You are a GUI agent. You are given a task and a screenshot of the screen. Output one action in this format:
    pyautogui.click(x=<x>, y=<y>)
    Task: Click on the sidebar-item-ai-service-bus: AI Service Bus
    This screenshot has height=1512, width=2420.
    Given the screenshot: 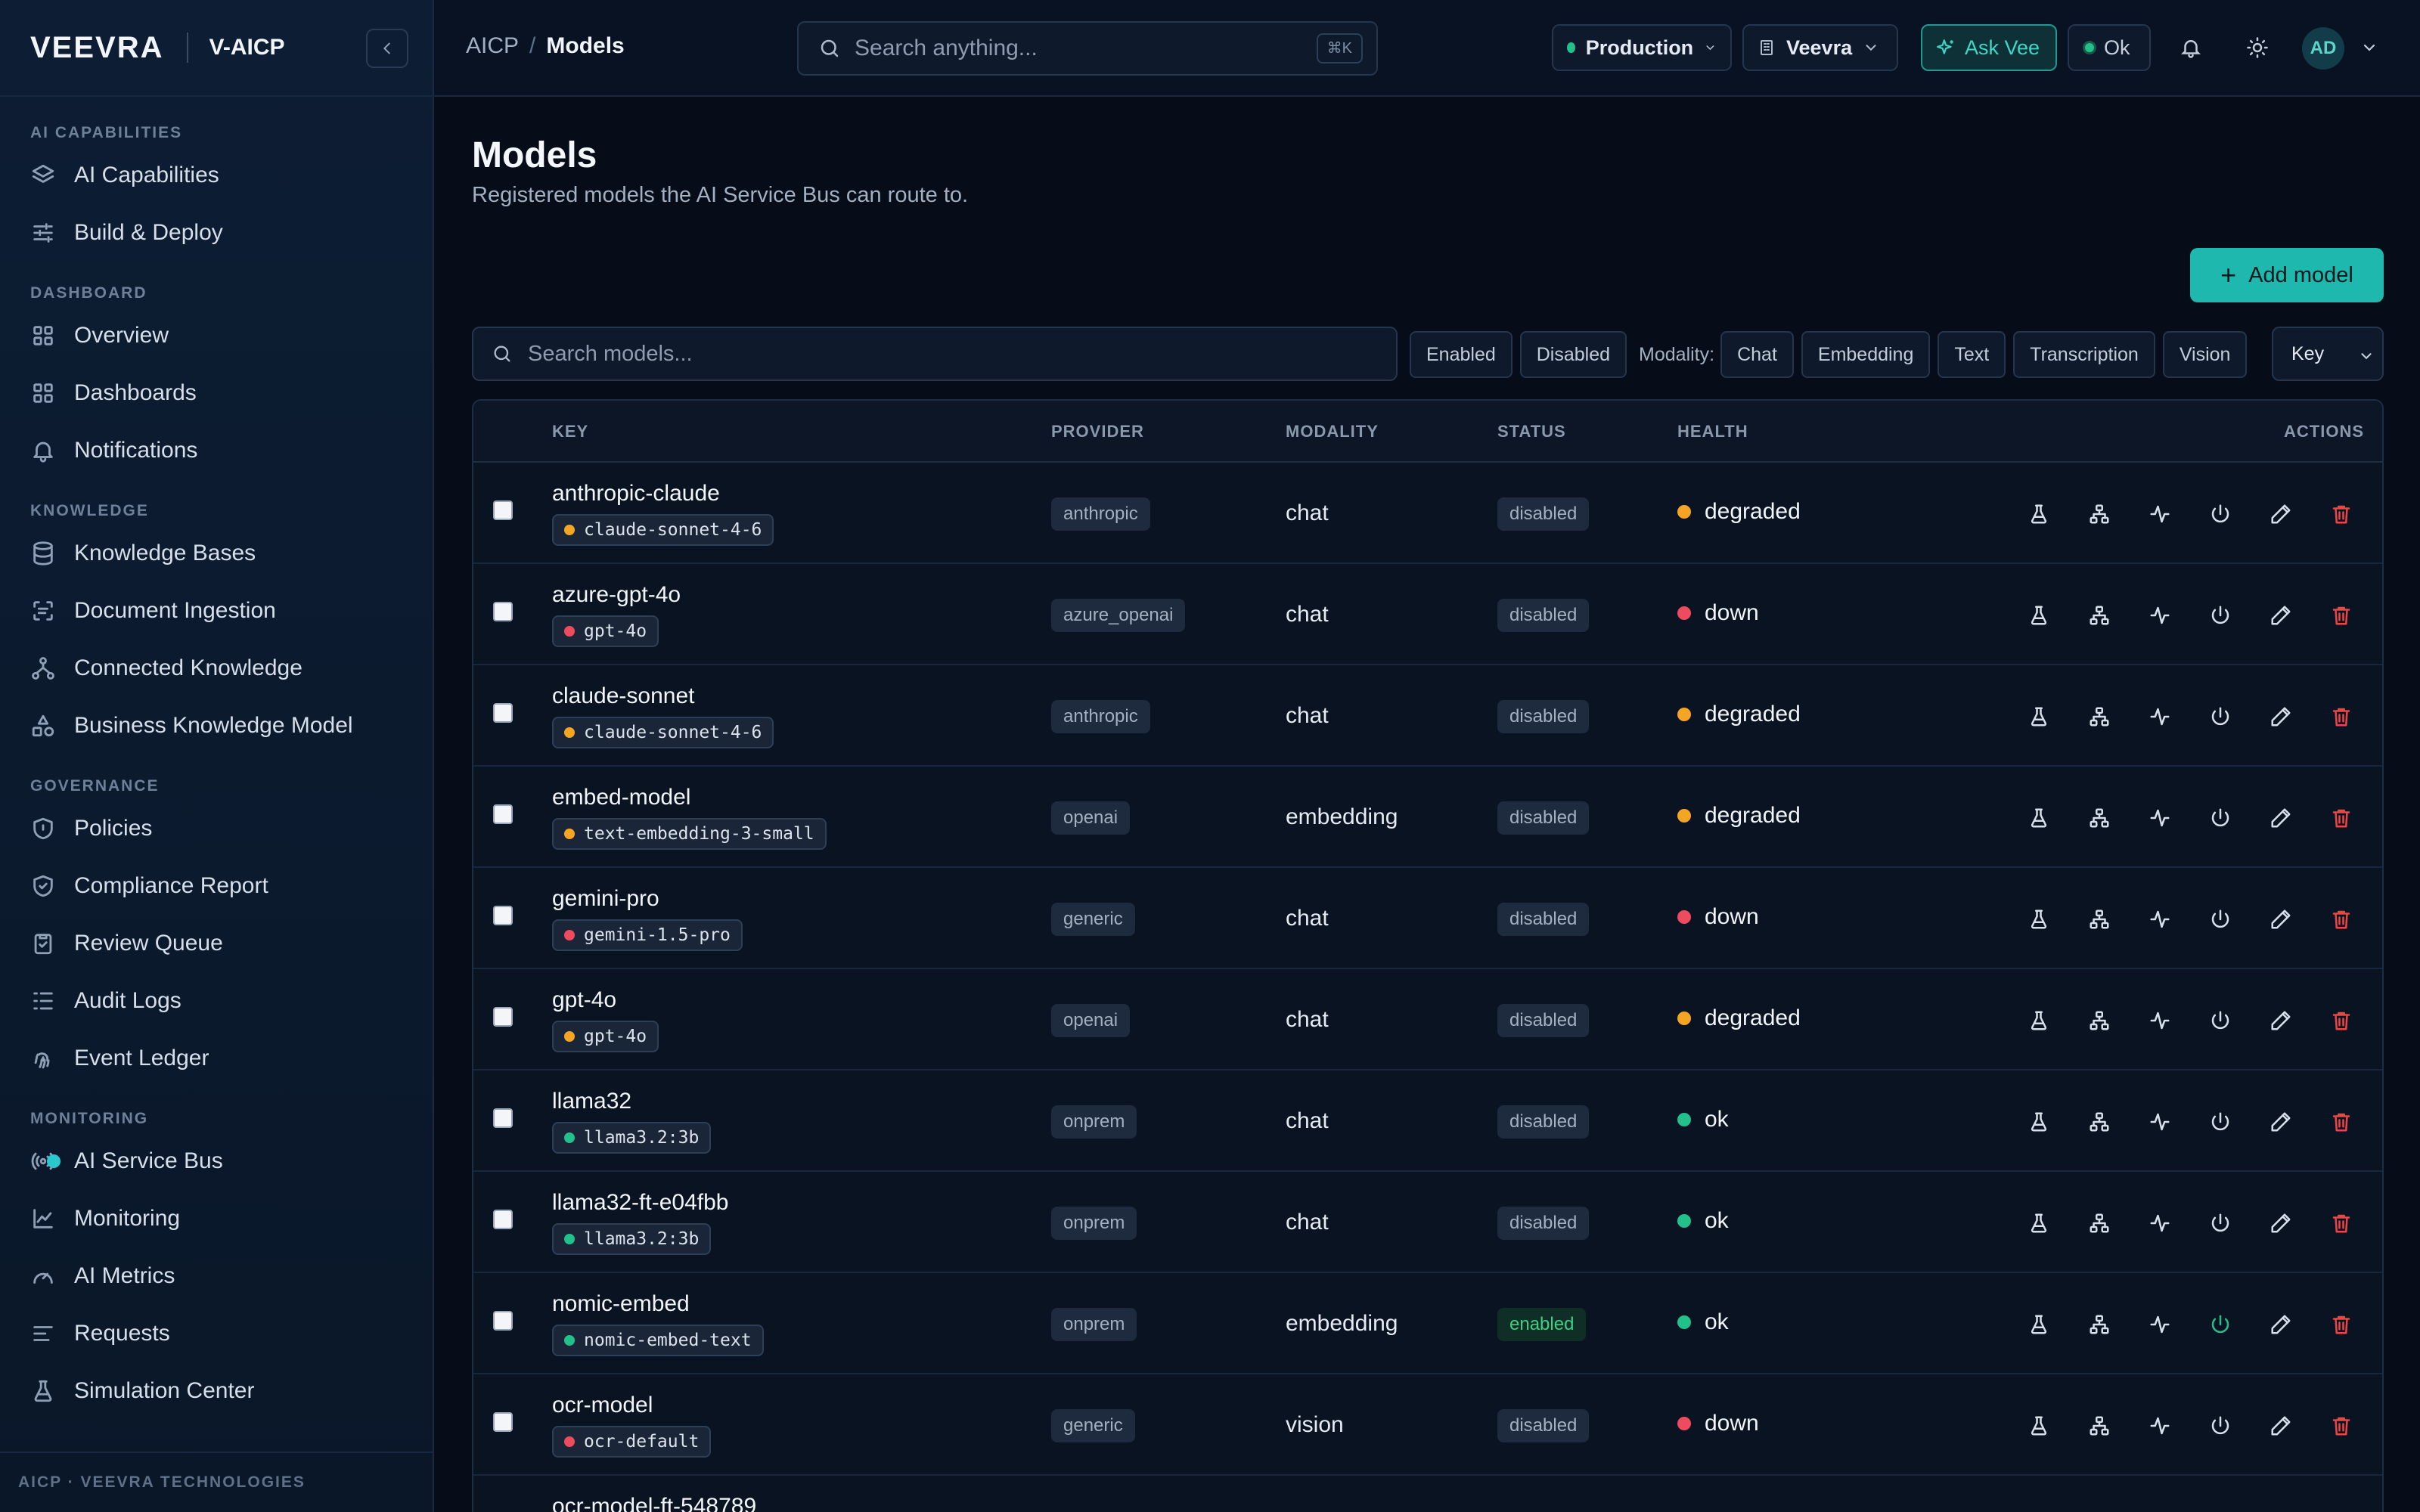 What is the action you would take?
    pyautogui.click(x=217, y=1161)
    